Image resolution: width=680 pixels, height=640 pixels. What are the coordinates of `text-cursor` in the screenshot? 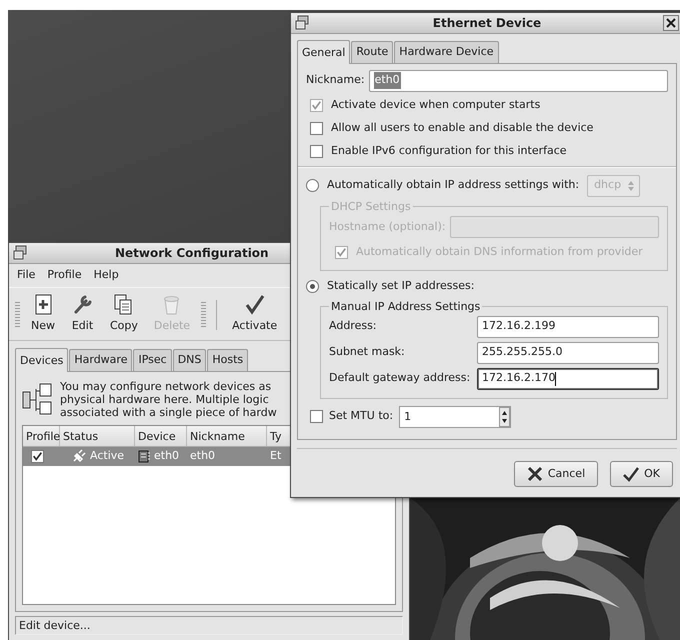 It's located at (555, 379).